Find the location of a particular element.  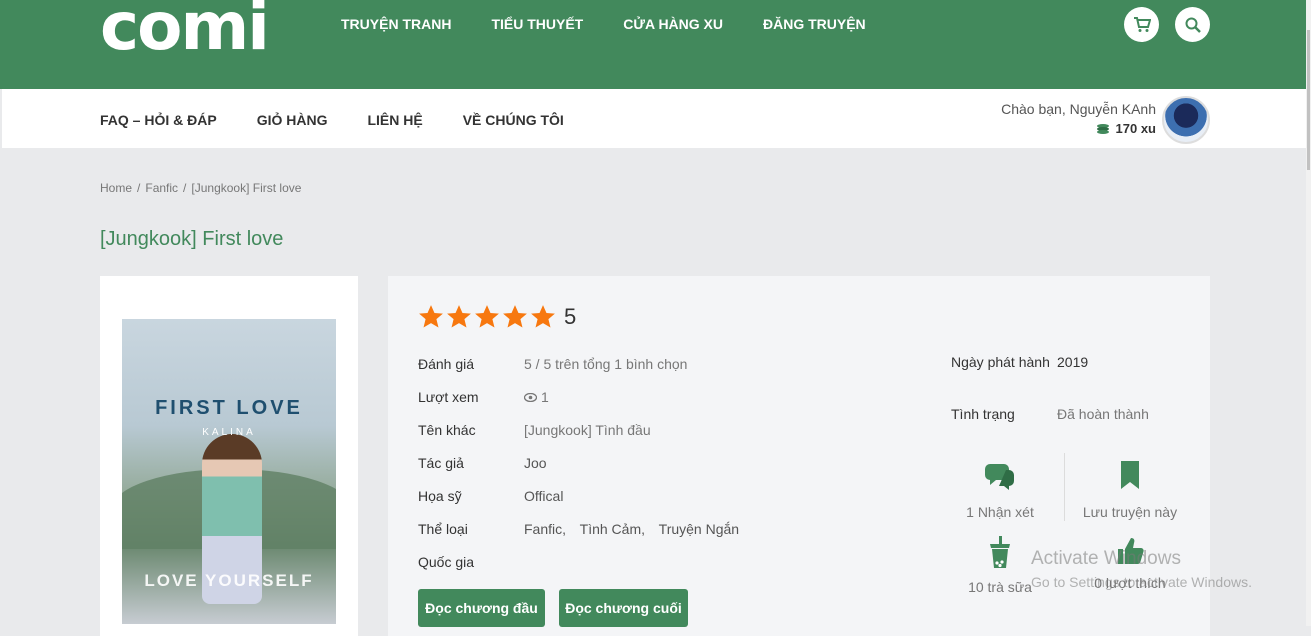

rating-score: 5 is located at coordinates (570, 316).